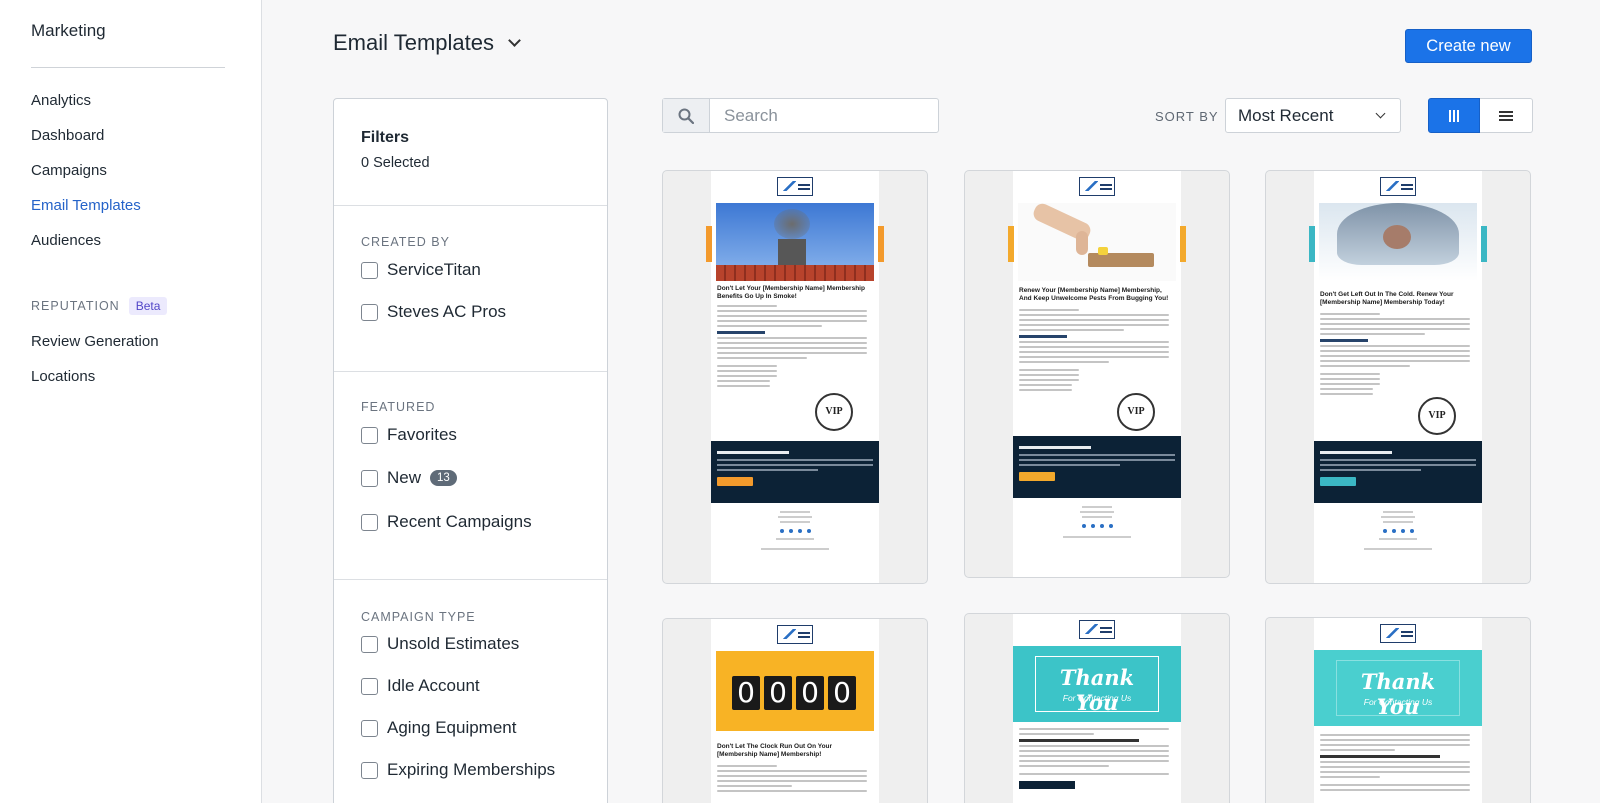 This screenshot has width=1600, height=803. I want to click on grid-view-toggle, so click(1454, 115).